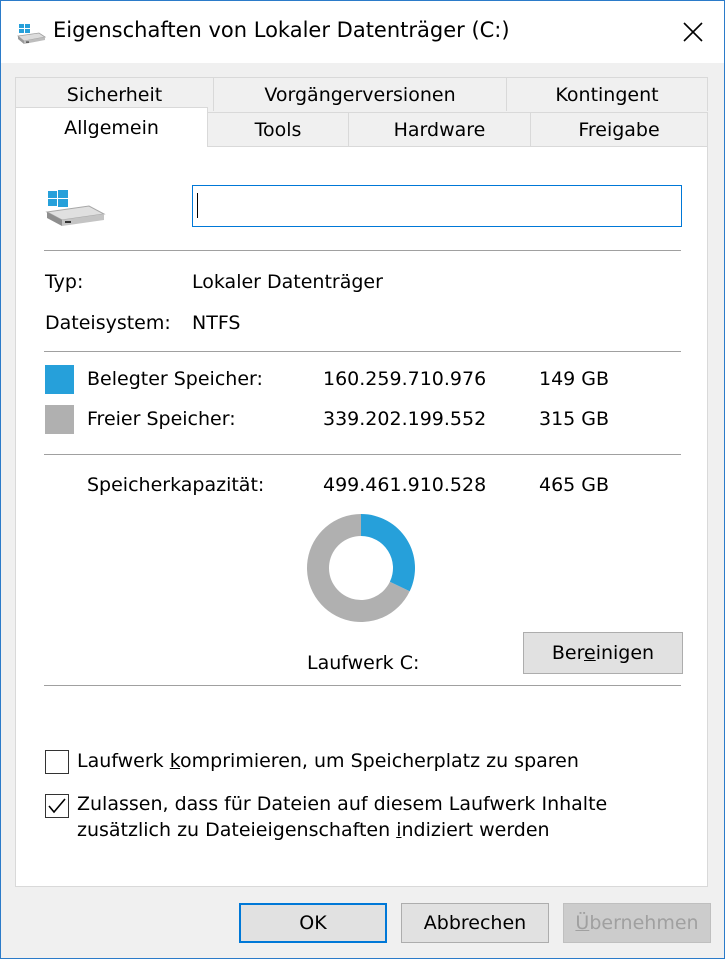  Describe the element at coordinates (197, 205) in the screenshot. I see `text-caret` at that location.